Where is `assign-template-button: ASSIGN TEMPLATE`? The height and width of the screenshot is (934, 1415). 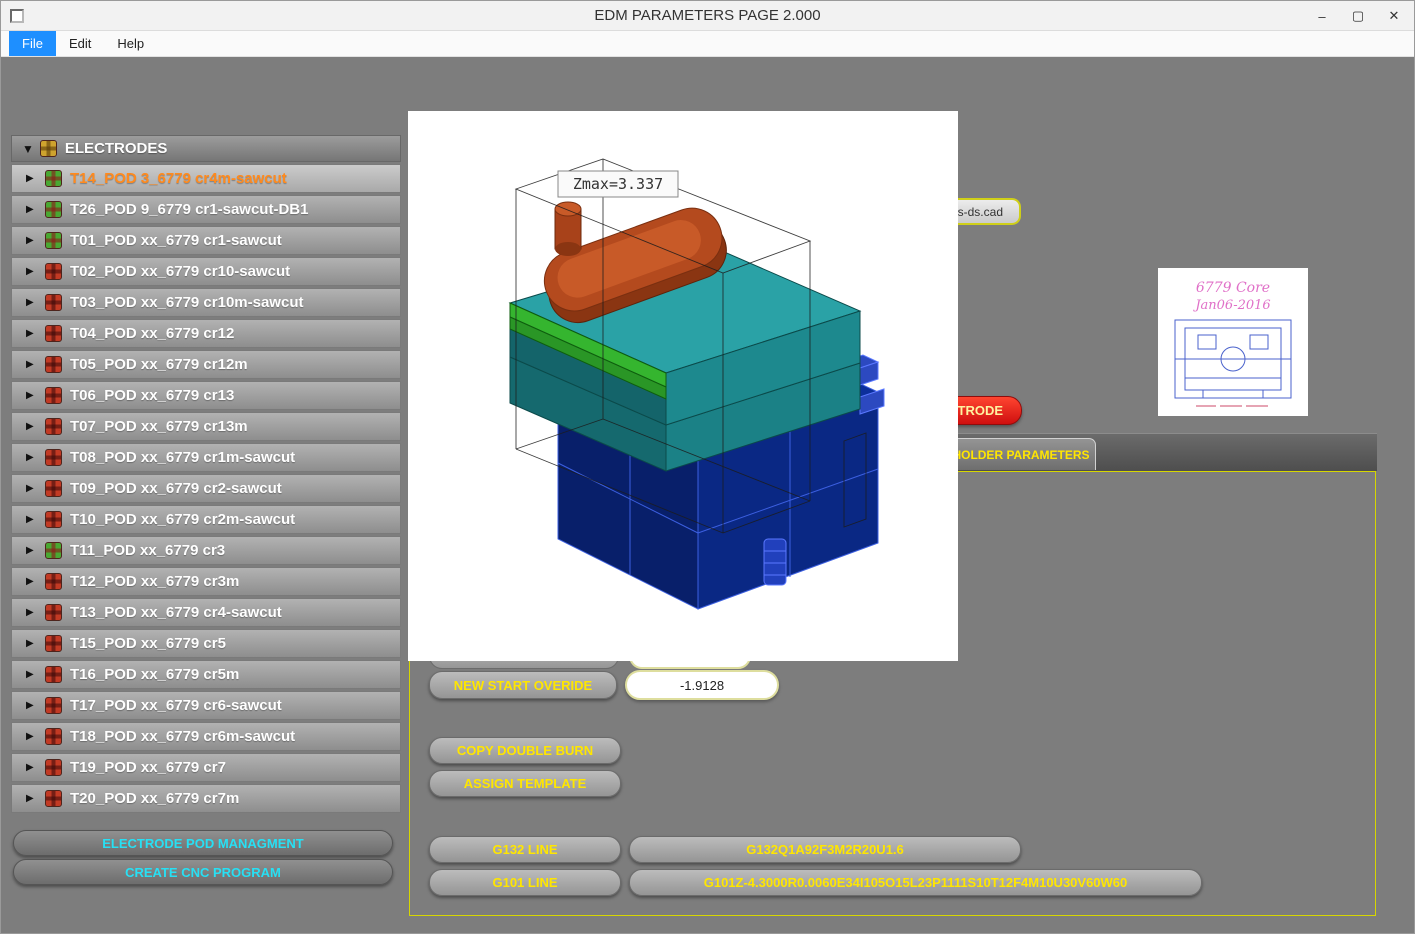
assign-template-button: ASSIGN TEMPLATE is located at coordinates (525, 783).